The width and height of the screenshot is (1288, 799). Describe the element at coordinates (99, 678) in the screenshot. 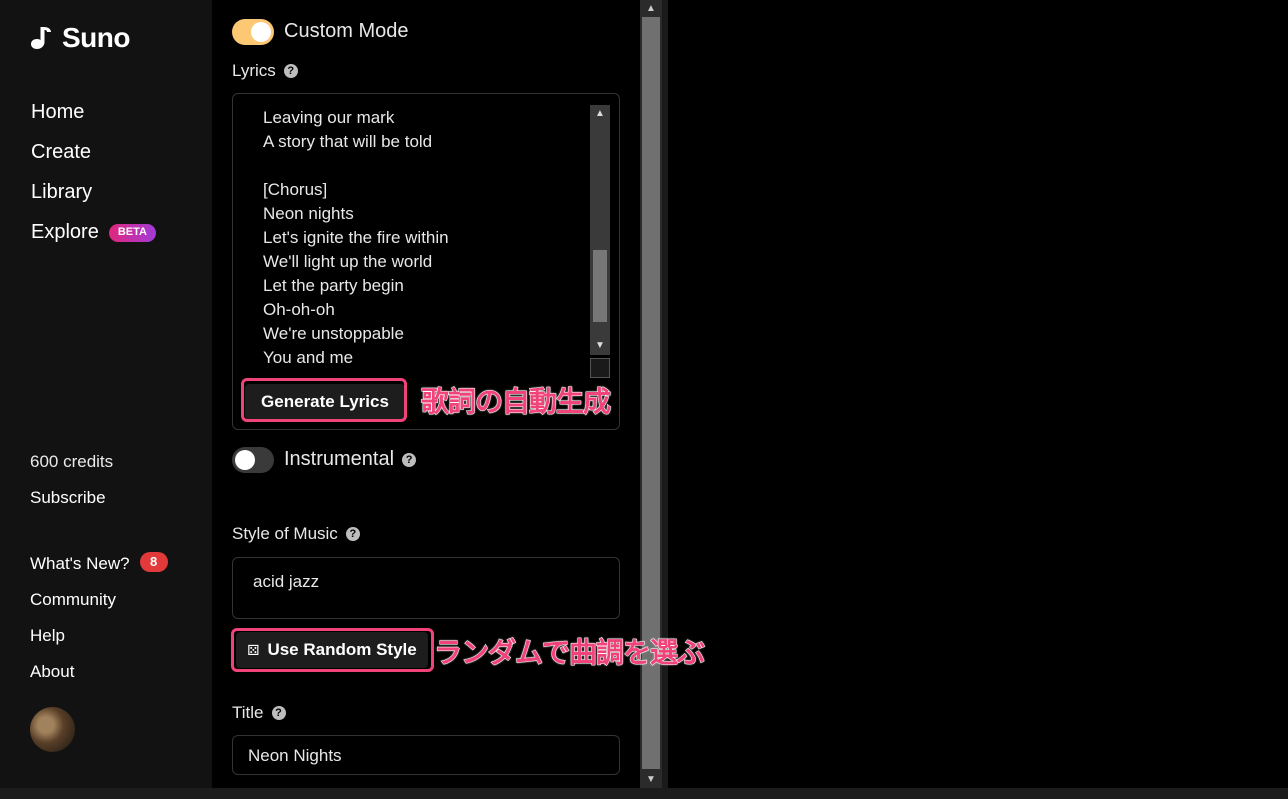

I see `about-link: About` at that location.